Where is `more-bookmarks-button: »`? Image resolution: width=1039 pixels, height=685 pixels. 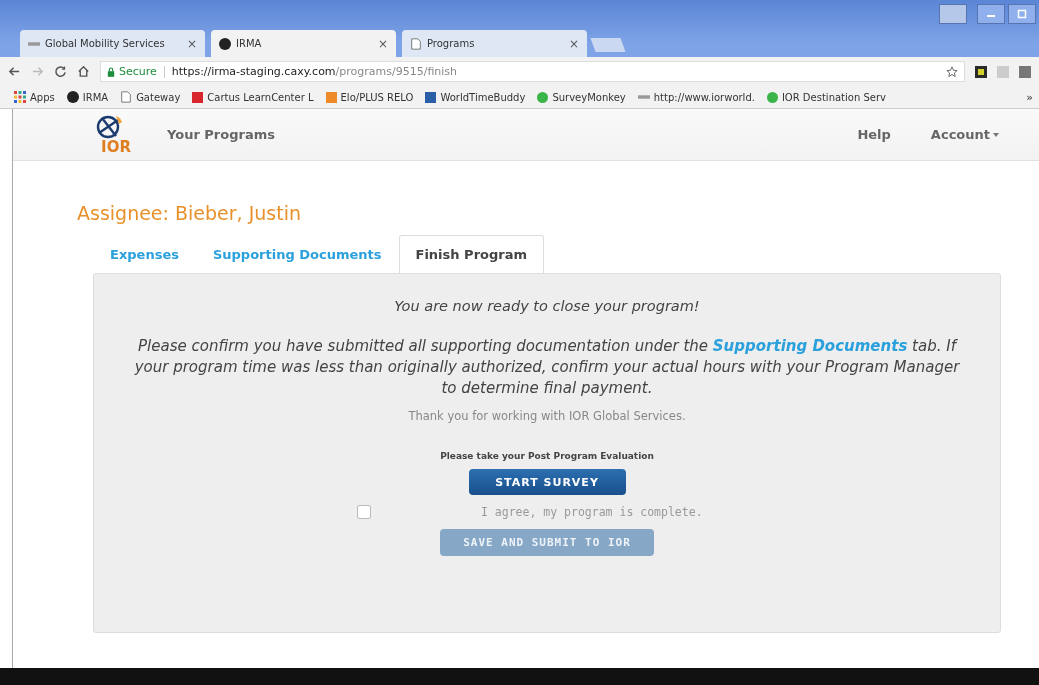
more-bookmarks-button: » is located at coordinates (1029, 97).